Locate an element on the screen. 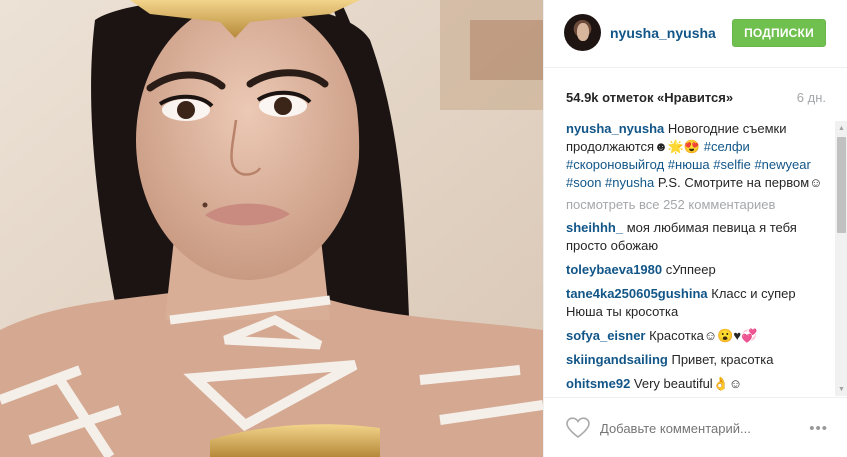  add-comment-input is located at coordinates (700, 428).